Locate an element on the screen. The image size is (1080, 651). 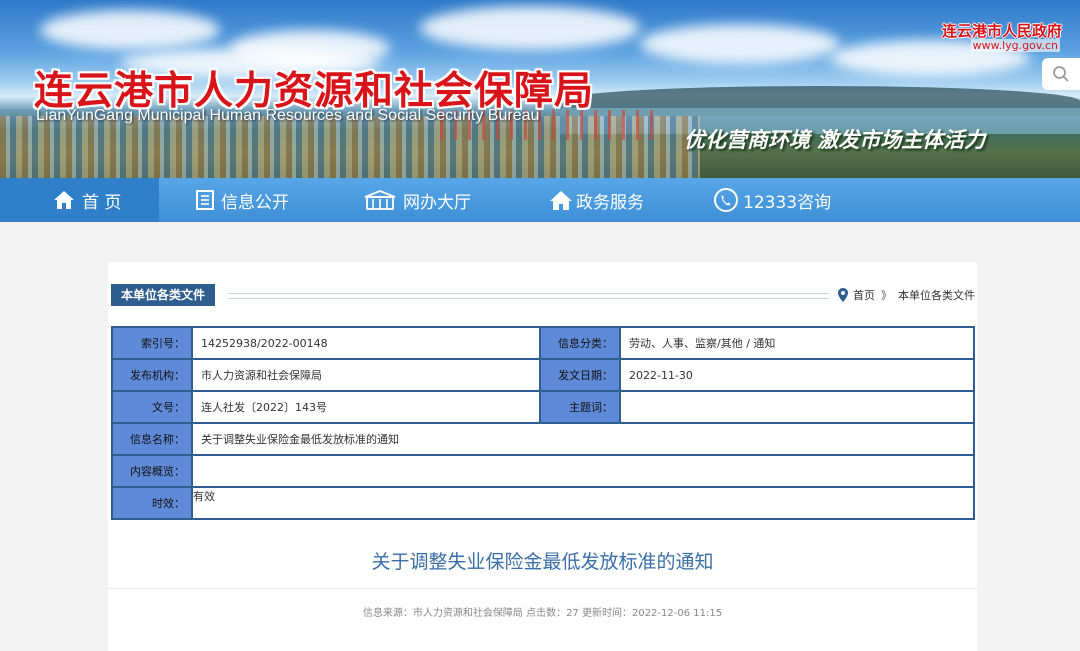
summary-value is located at coordinates (583, 471).